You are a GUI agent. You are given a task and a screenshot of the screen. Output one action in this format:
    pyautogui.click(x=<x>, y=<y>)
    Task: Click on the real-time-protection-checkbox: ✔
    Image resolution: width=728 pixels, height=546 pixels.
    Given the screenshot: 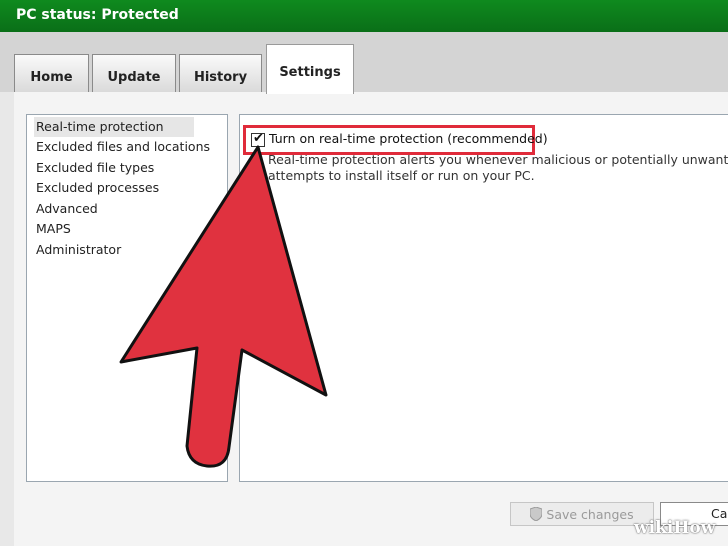 What is the action you would take?
    pyautogui.click(x=258, y=139)
    